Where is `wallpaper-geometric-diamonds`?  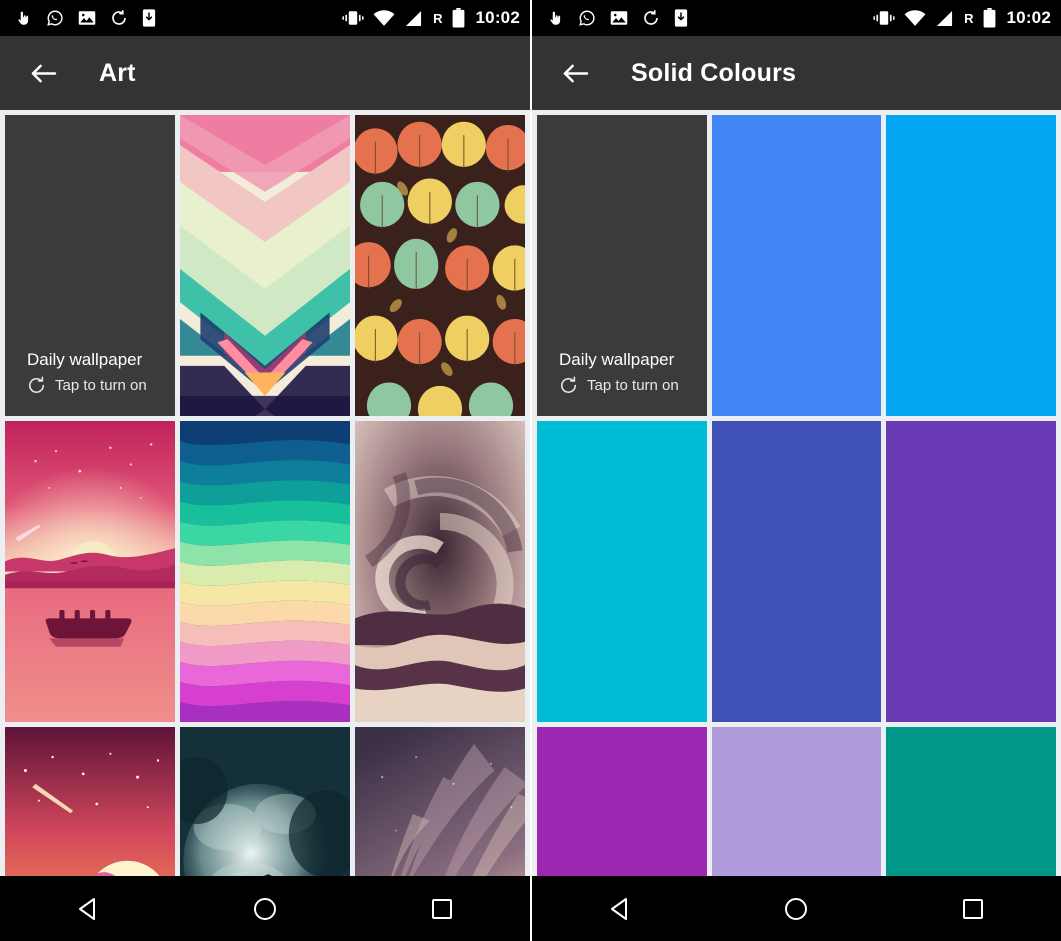 wallpaper-geometric-diamonds is located at coordinates (265, 265).